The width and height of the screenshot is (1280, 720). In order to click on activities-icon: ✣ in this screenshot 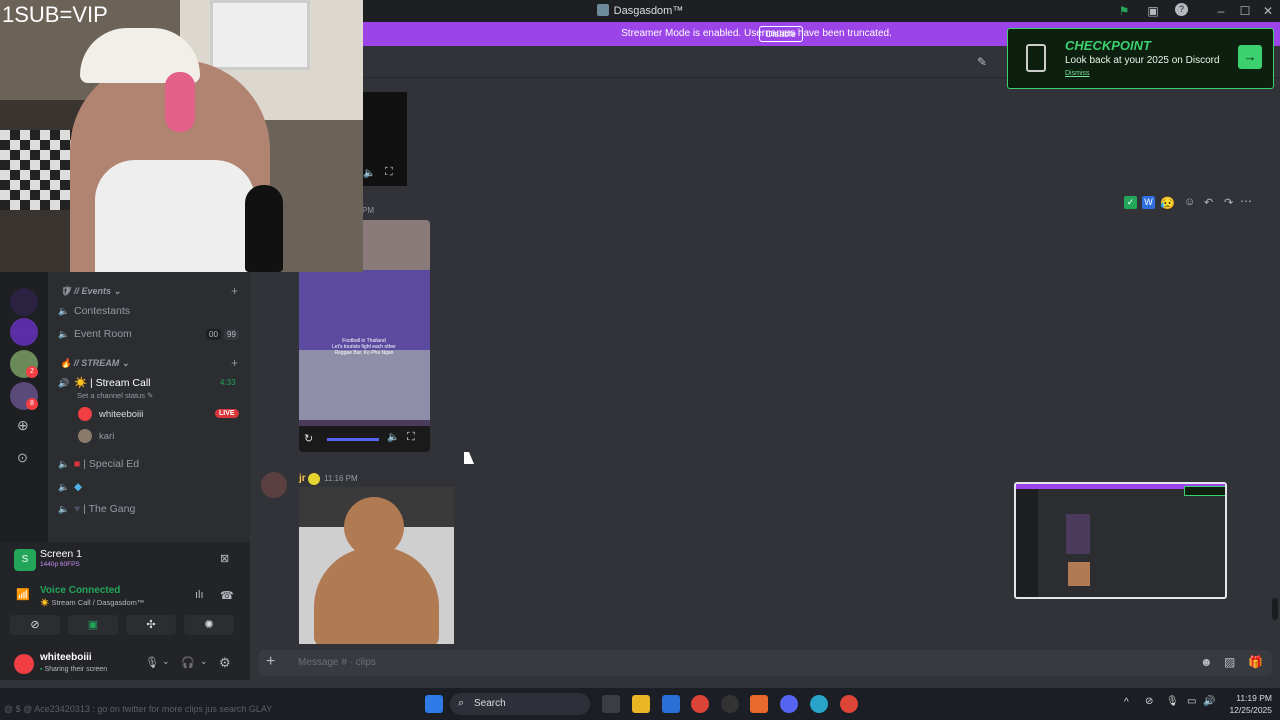, I will do `click(151, 625)`.